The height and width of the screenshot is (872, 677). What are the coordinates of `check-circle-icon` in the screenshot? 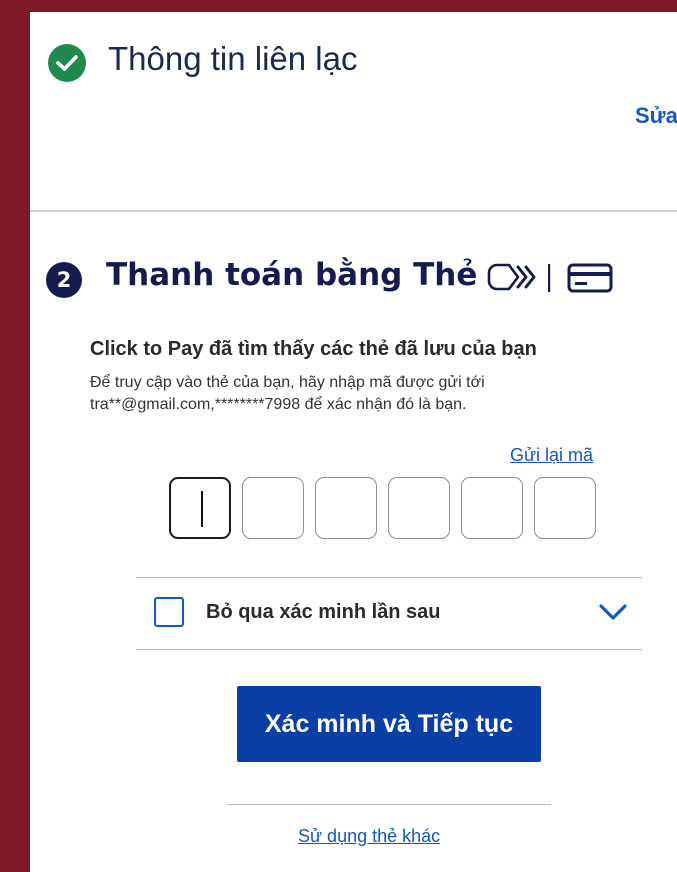 It's located at (67, 63).